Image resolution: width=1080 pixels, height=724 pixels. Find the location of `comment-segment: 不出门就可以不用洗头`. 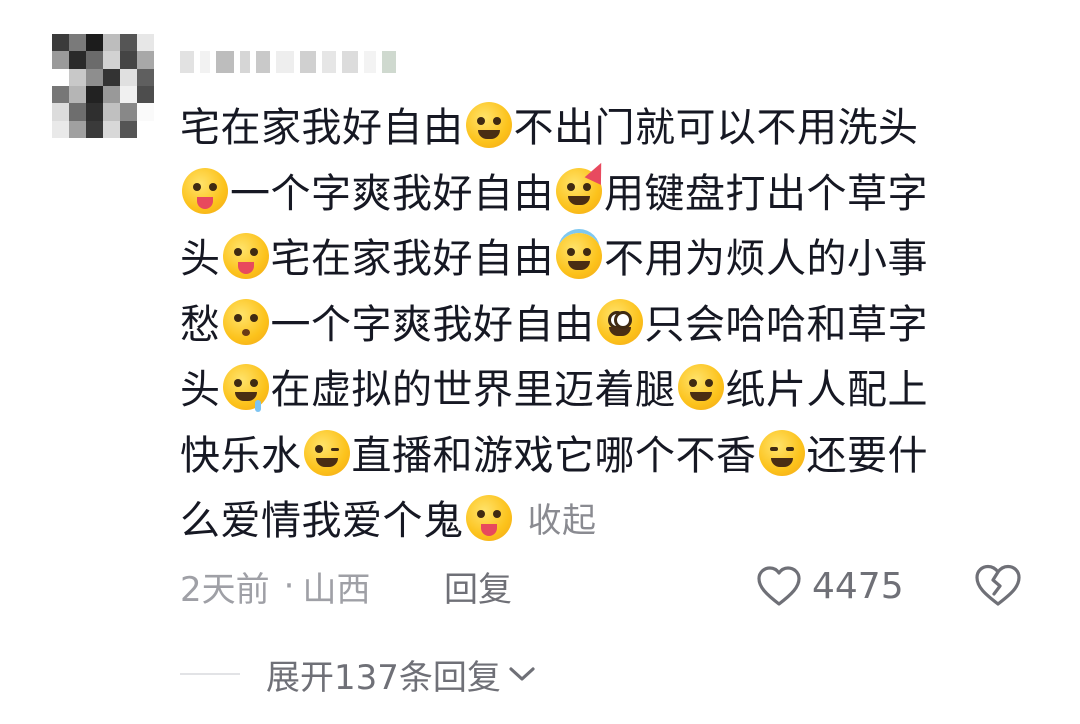

comment-segment: 不出门就可以不用洗头 is located at coordinates (716, 128).